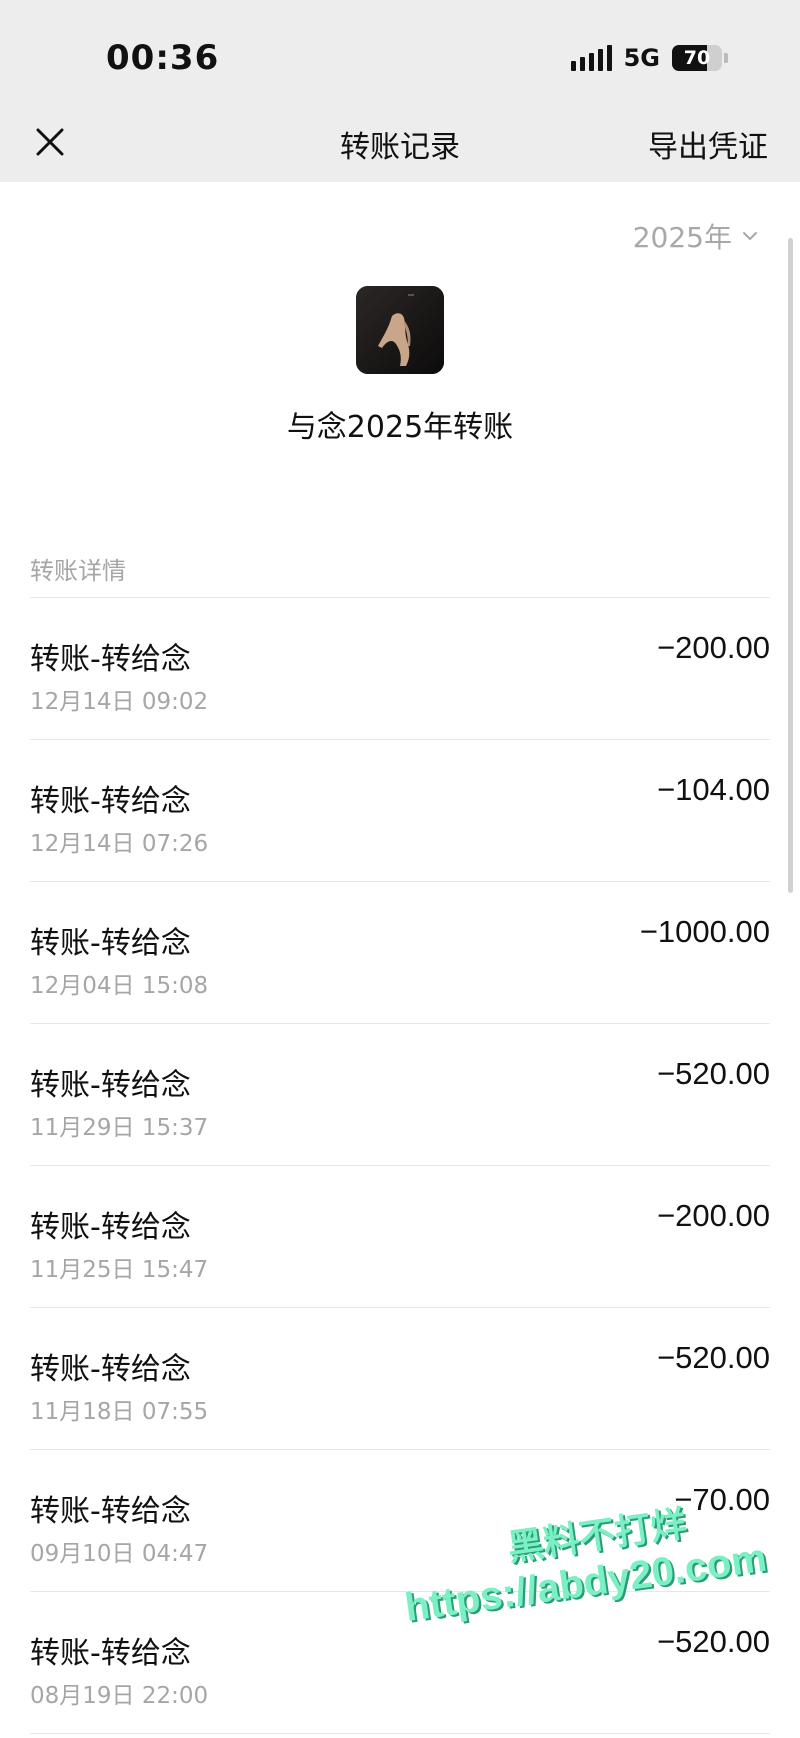 This screenshot has width=800, height=1738. What do you see at coordinates (682, 237) in the screenshot?
I see `year-label: 2025年` at bounding box center [682, 237].